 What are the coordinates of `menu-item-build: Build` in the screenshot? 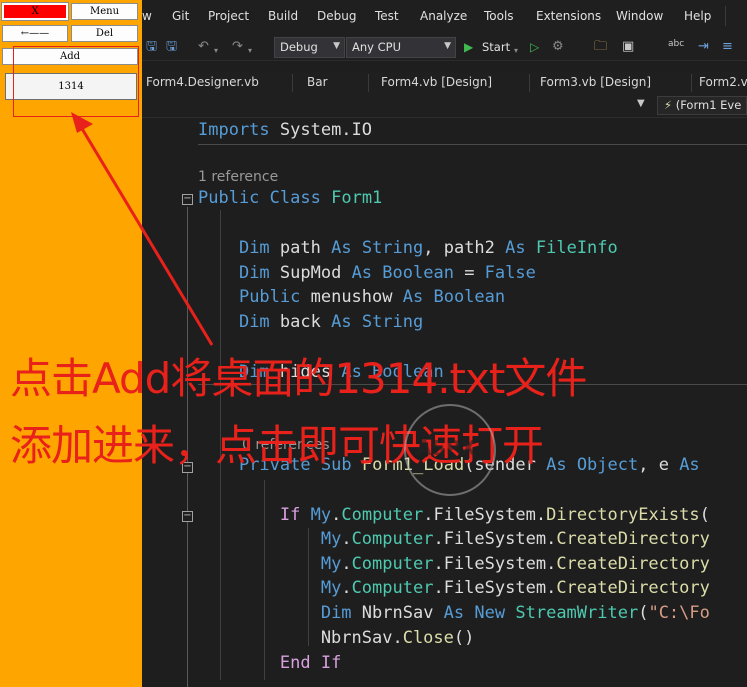 It's located at (283, 16).